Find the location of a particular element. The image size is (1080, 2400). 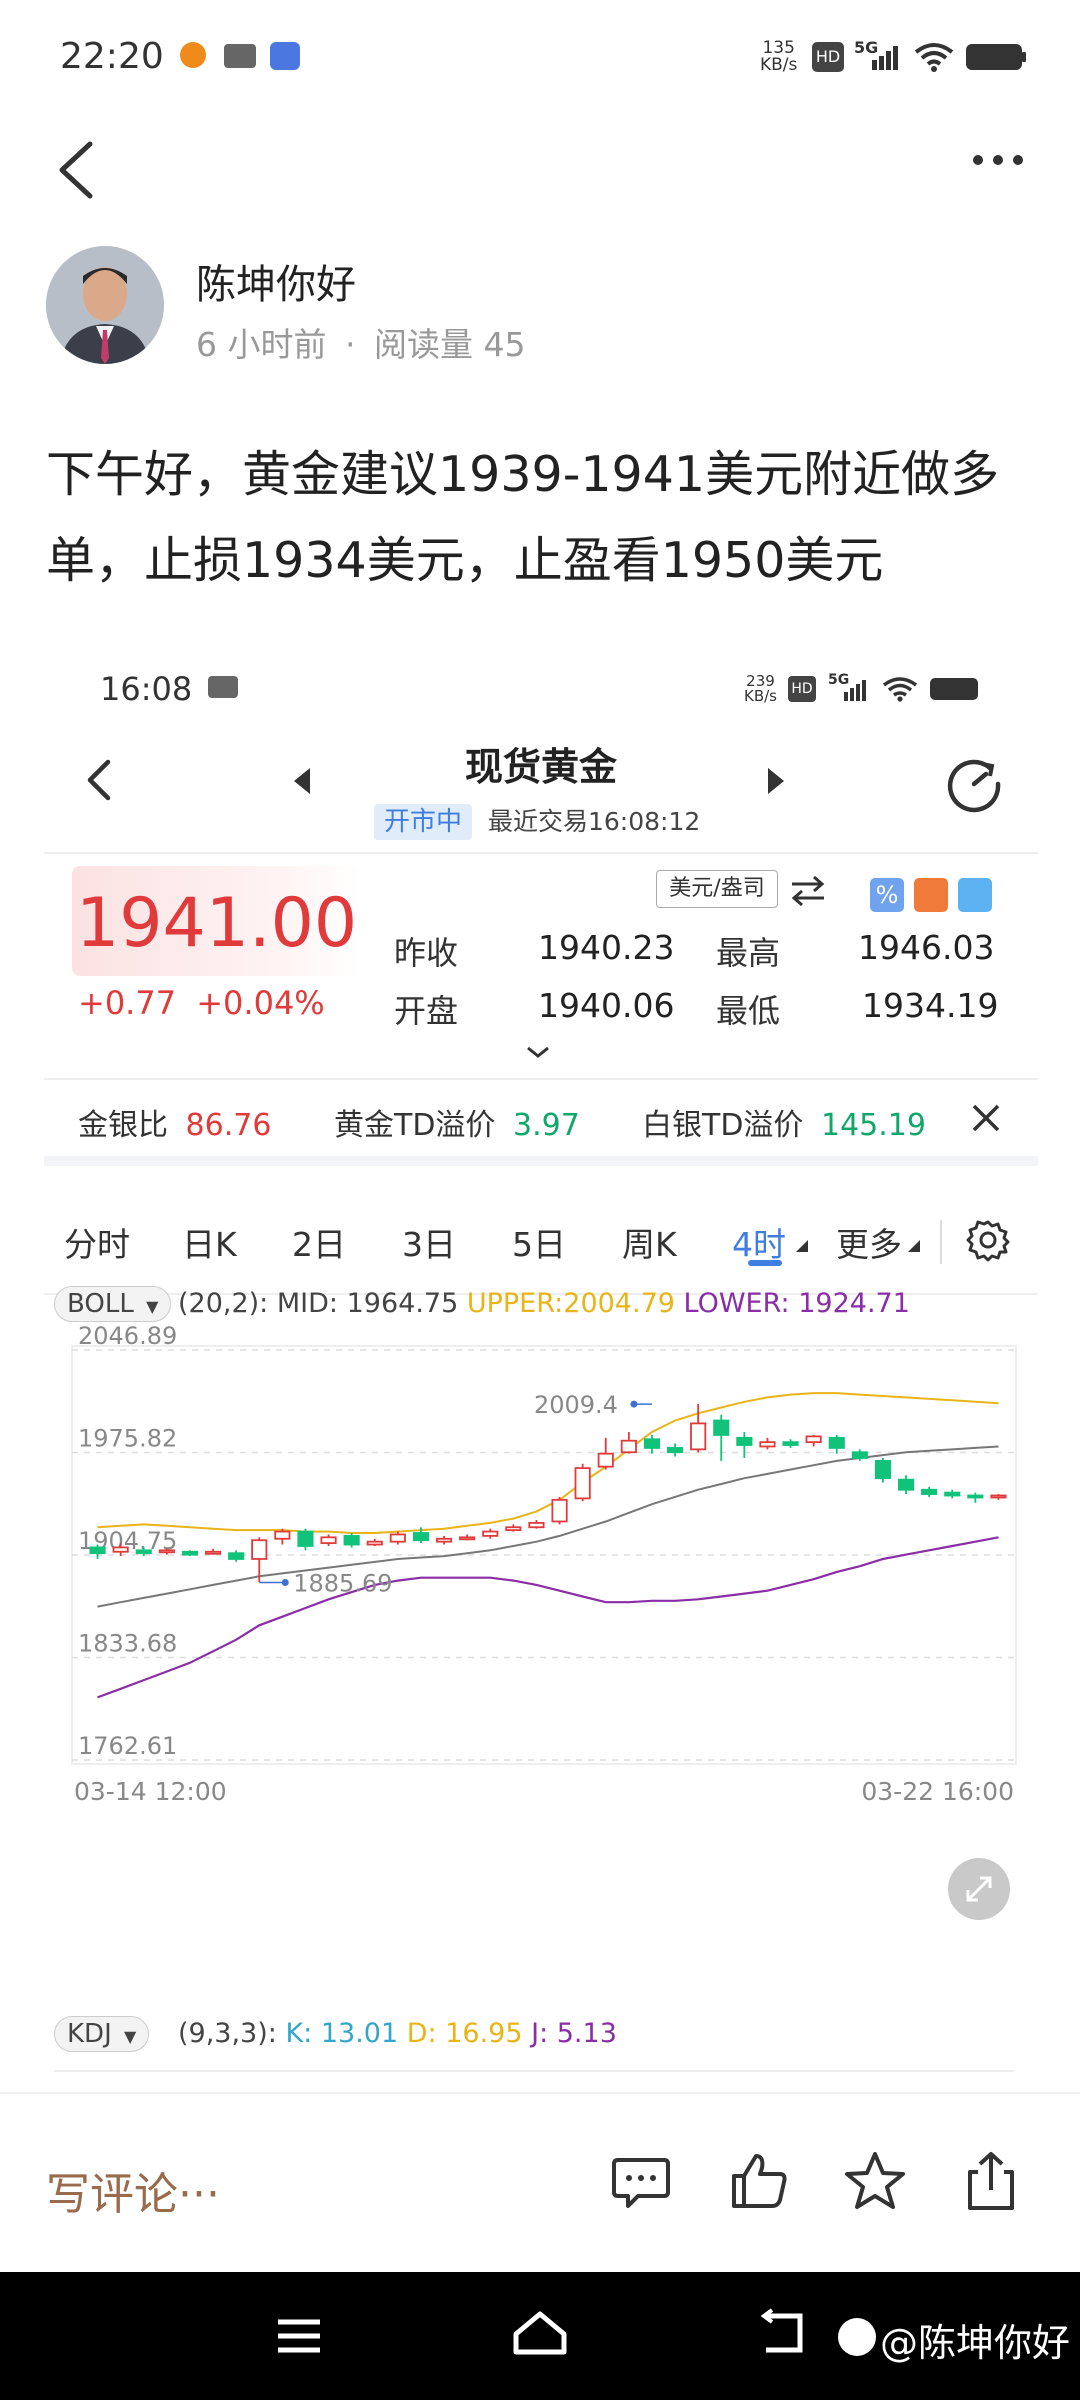

high-label: 最高 is located at coordinates (748, 953).